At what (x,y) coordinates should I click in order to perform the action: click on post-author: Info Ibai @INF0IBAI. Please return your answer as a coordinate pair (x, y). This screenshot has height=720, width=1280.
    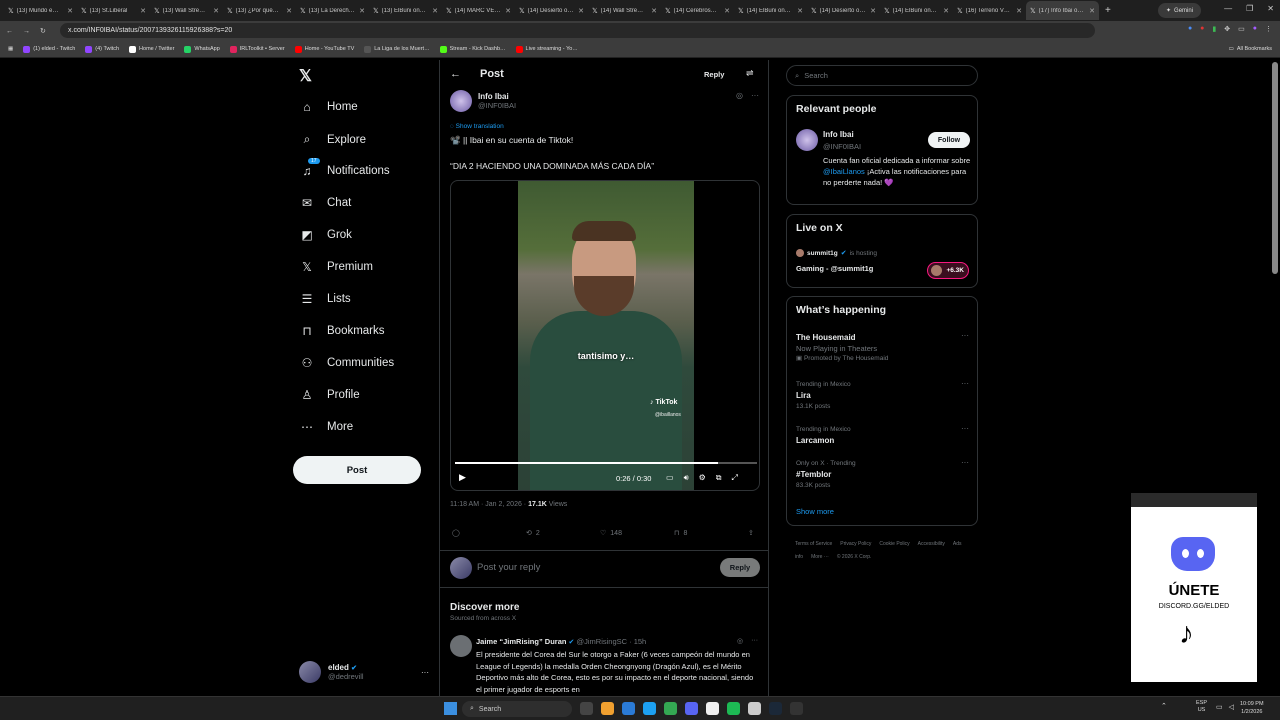
    Looking at the image, I should click on (483, 101).